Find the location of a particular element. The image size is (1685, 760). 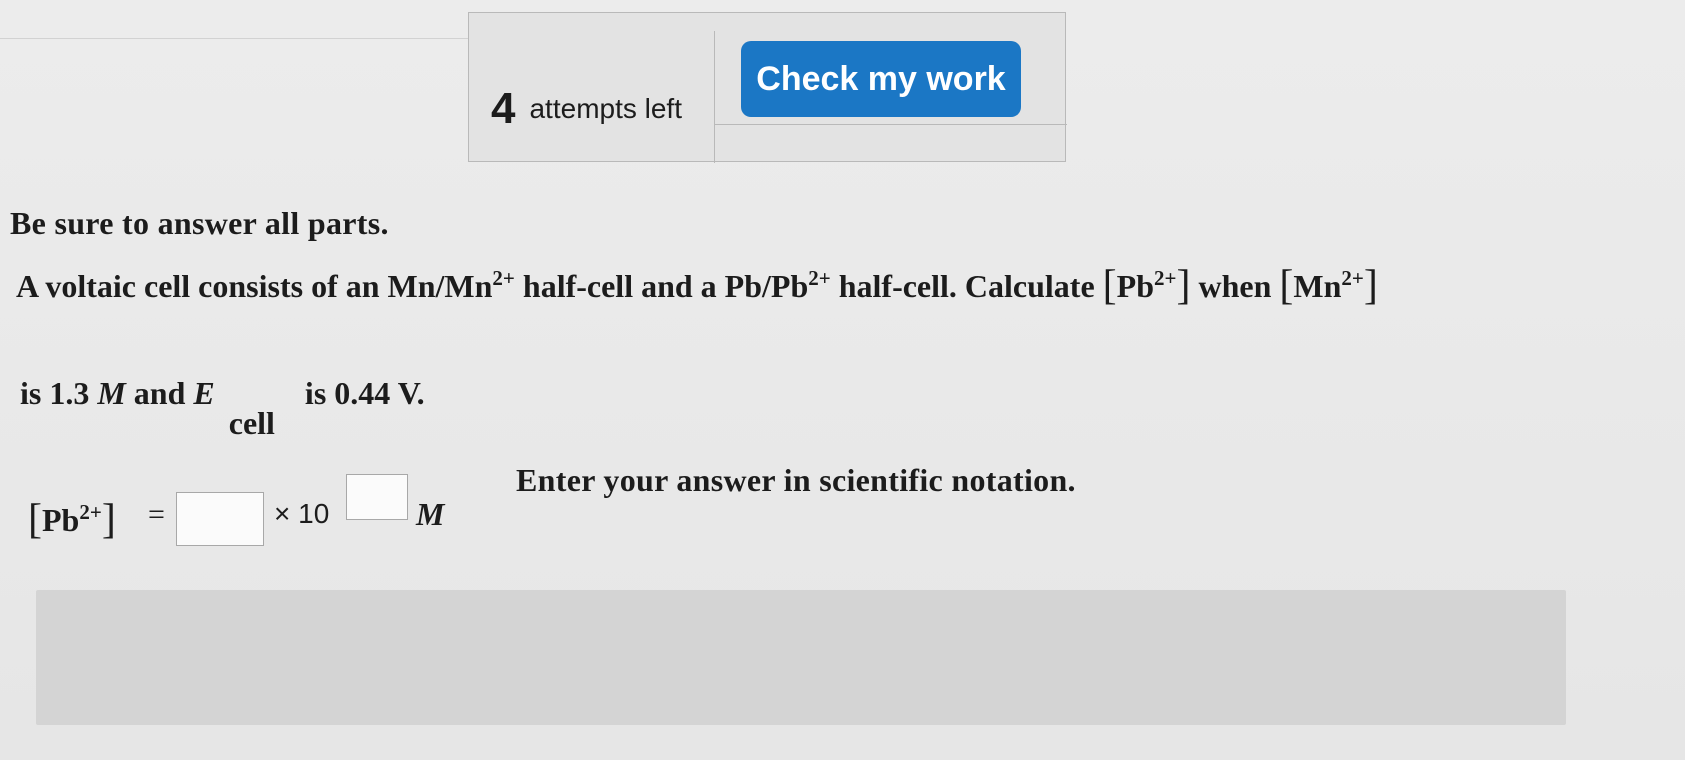

attempts-indicator: 4 attempts left is located at coordinates (592, 97).